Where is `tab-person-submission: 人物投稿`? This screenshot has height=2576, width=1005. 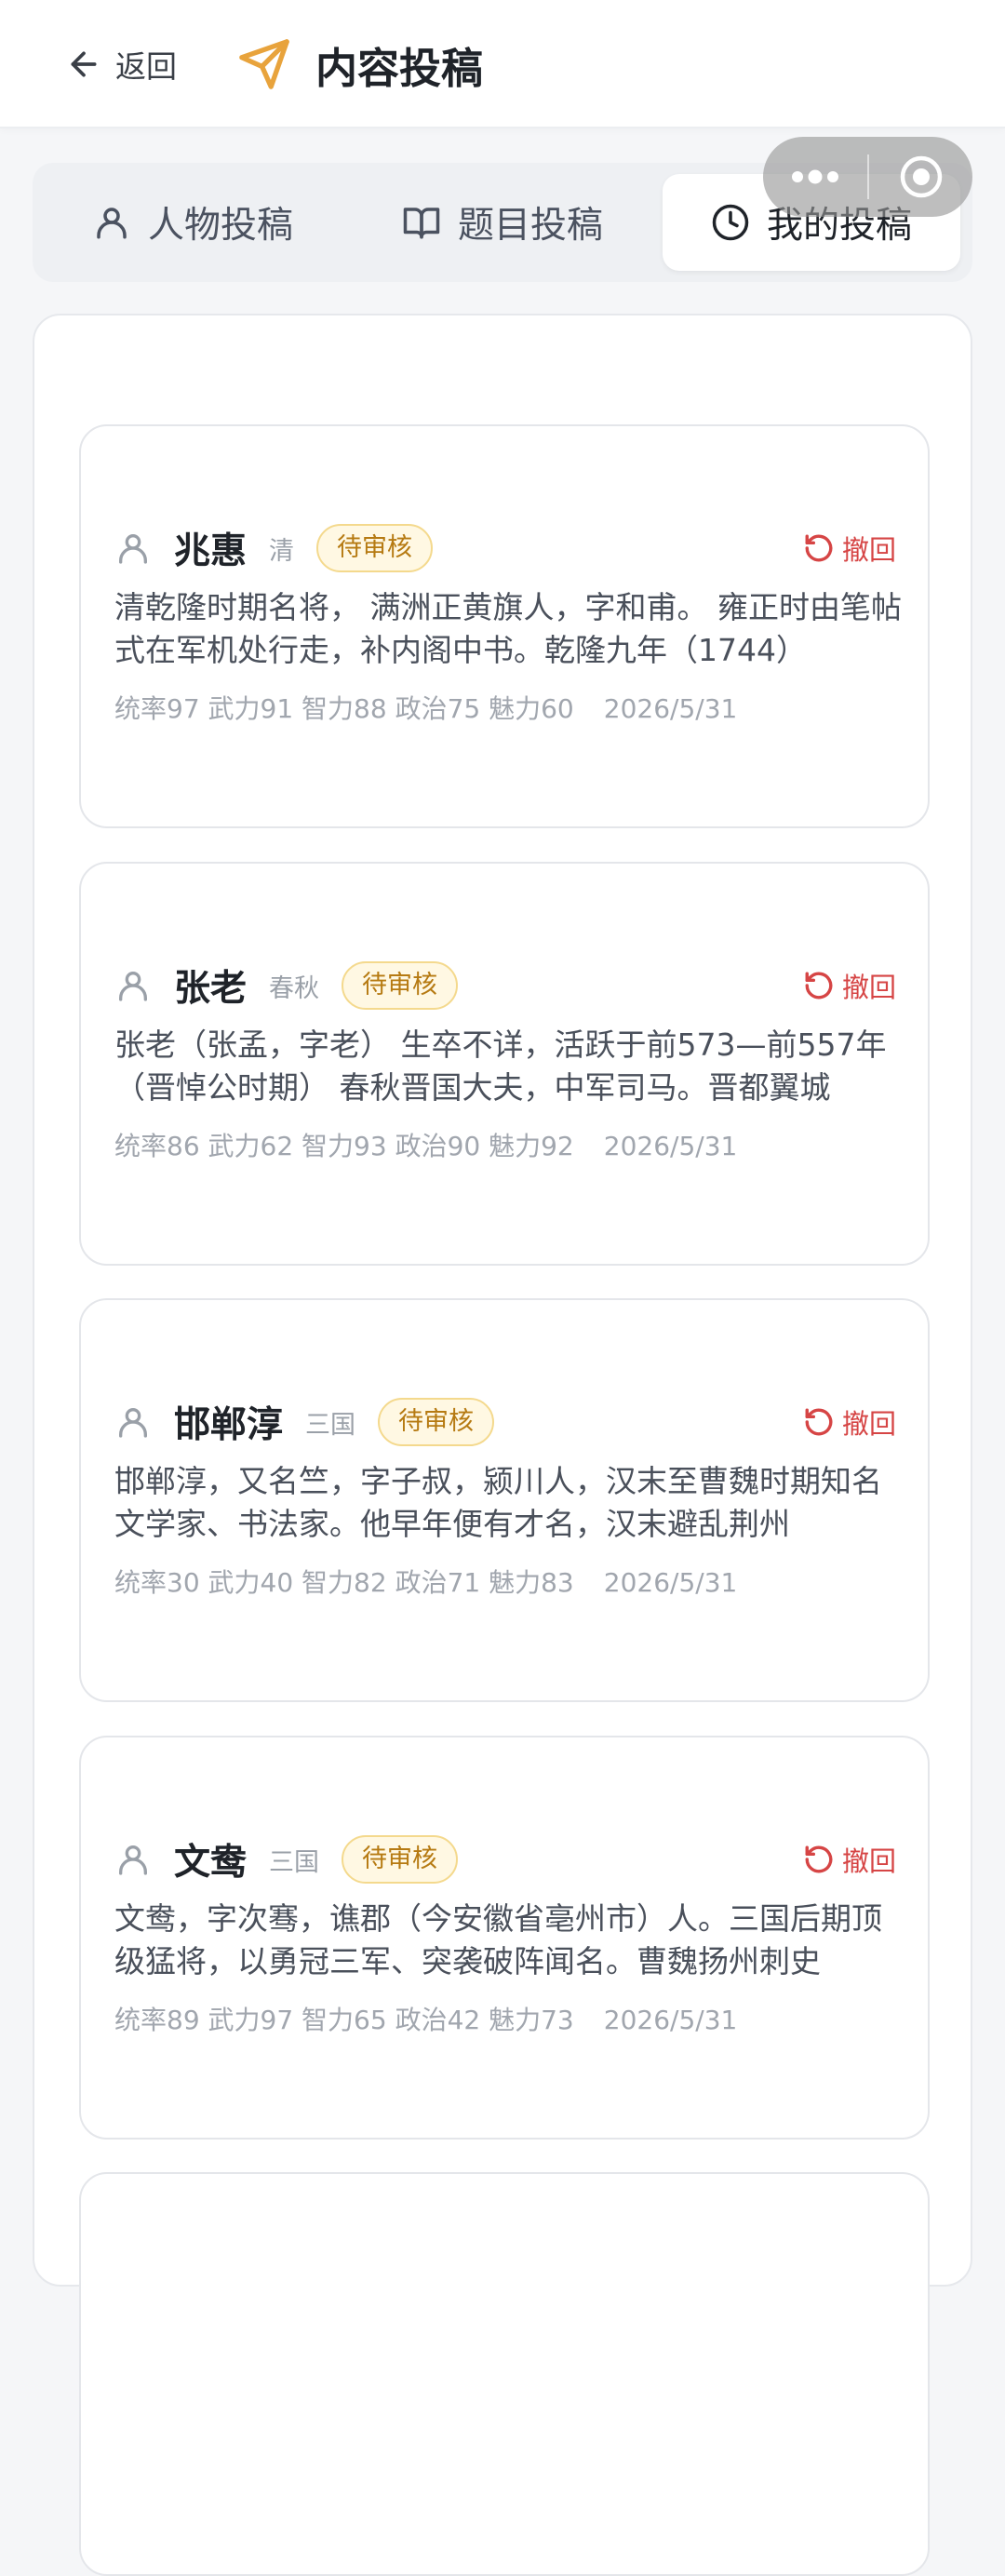 tab-person-submission: 人物投稿 is located at coordinates (193, 222).